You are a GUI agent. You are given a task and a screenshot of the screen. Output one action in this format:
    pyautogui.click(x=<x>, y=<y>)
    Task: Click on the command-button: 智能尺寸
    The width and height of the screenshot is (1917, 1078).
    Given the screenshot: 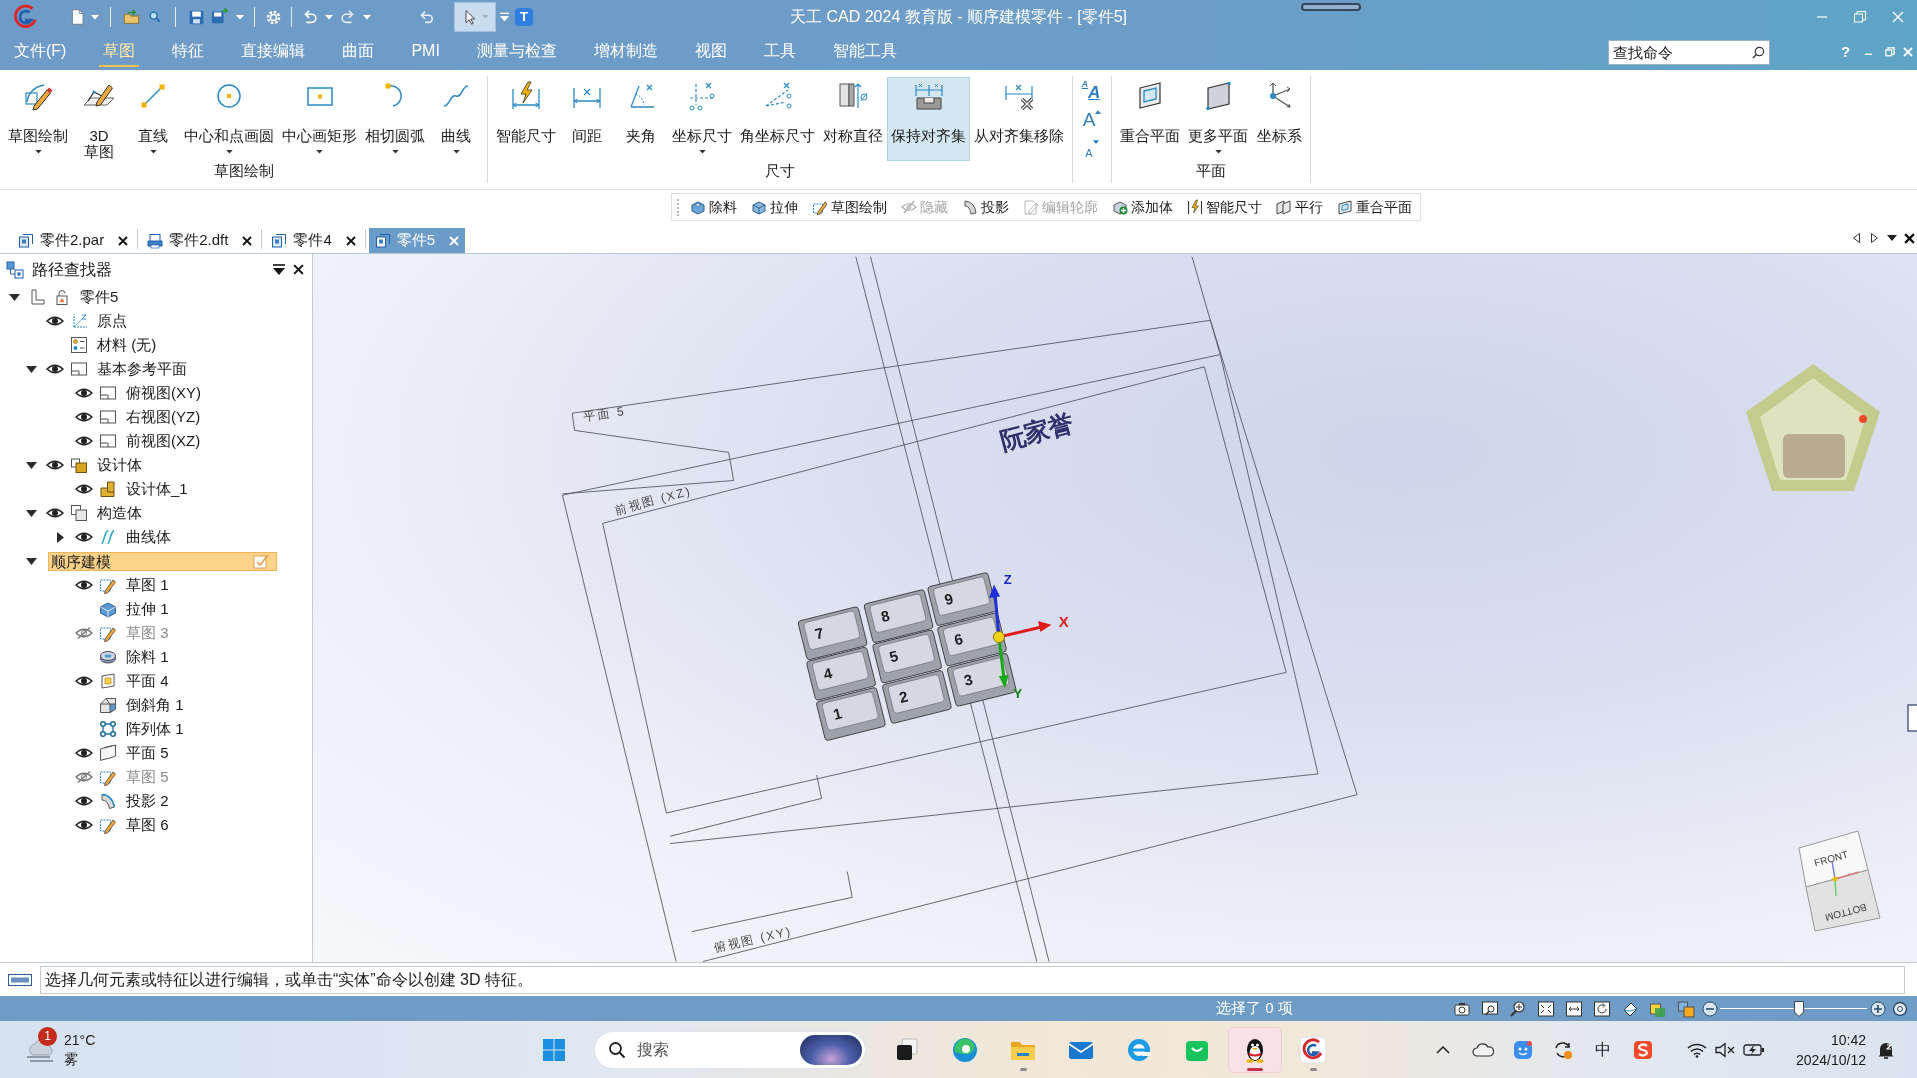 What is the action you would take?
    pyautogui.click(x=1224, y=207)
    